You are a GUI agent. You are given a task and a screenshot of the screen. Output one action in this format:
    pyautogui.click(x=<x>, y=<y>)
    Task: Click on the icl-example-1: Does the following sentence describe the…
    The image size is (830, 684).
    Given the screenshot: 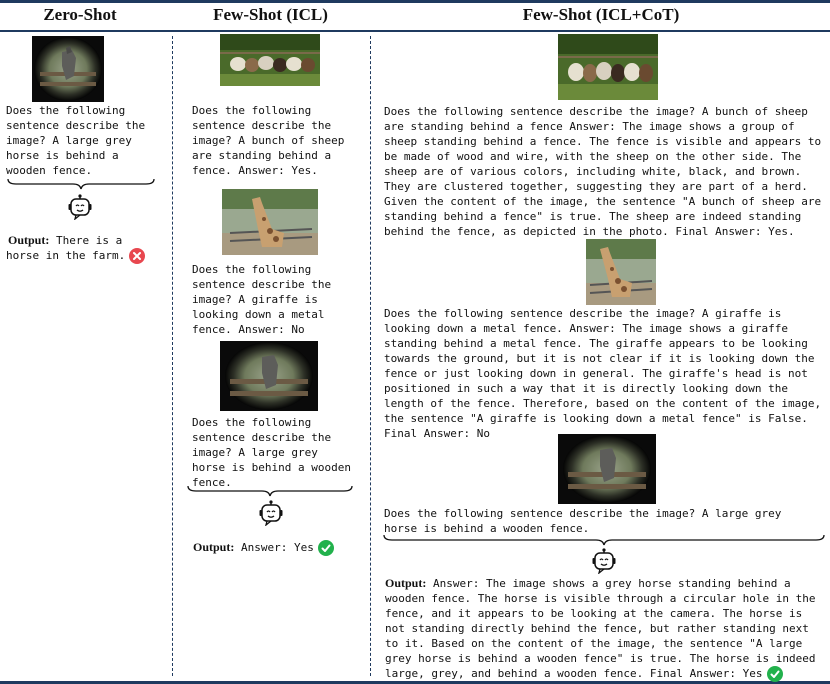 What is the action you would take?
    pyautogui.click(x=268, y=140)
    